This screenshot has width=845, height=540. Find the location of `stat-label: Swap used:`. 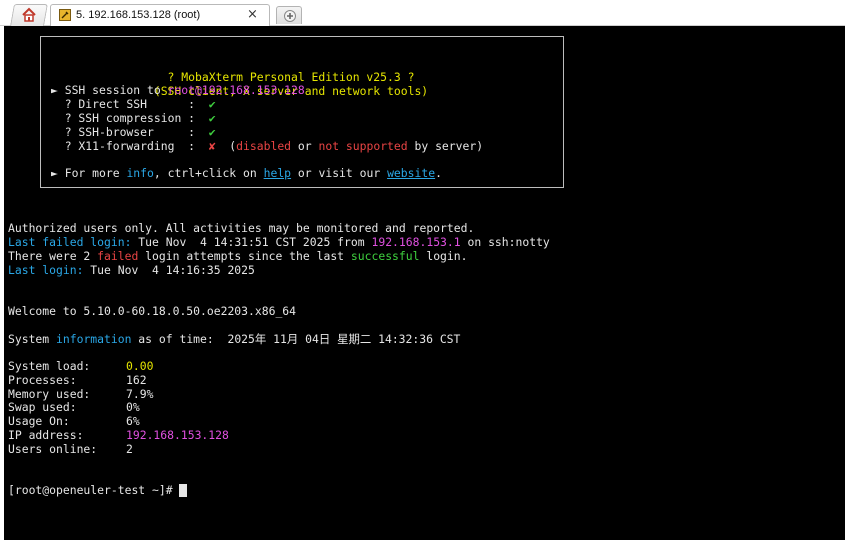

stat-label: Swap used: is located at coordinates (42, 407).